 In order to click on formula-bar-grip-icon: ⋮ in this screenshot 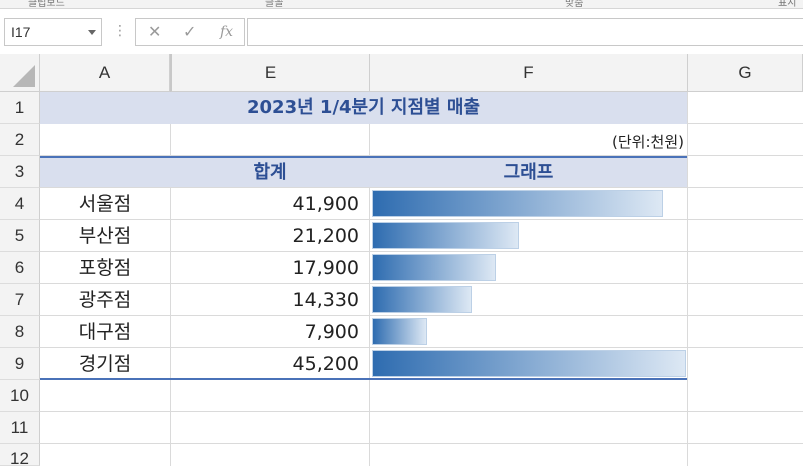, I will do `click(120, 31)`.